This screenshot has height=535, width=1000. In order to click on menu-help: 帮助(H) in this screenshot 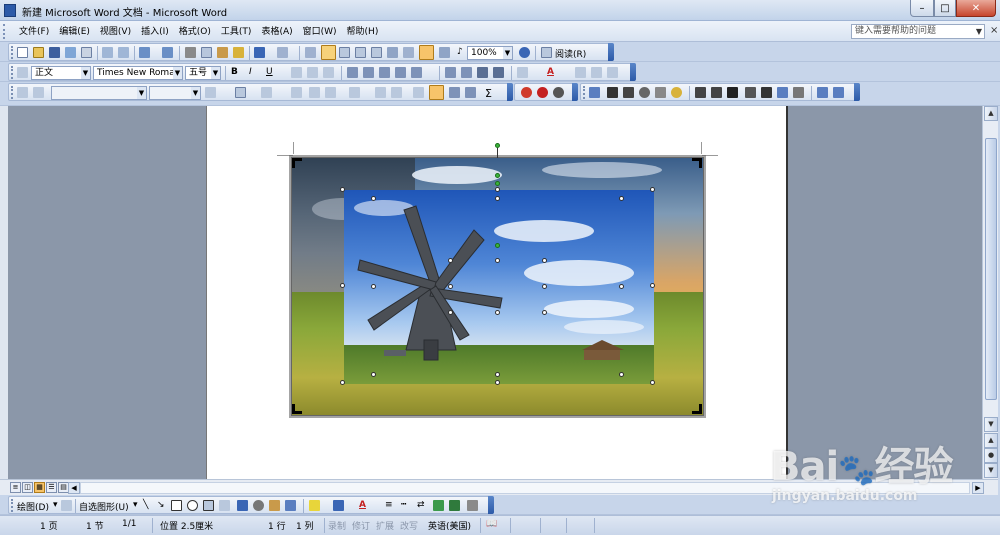, I will do `click(363, 32)`.